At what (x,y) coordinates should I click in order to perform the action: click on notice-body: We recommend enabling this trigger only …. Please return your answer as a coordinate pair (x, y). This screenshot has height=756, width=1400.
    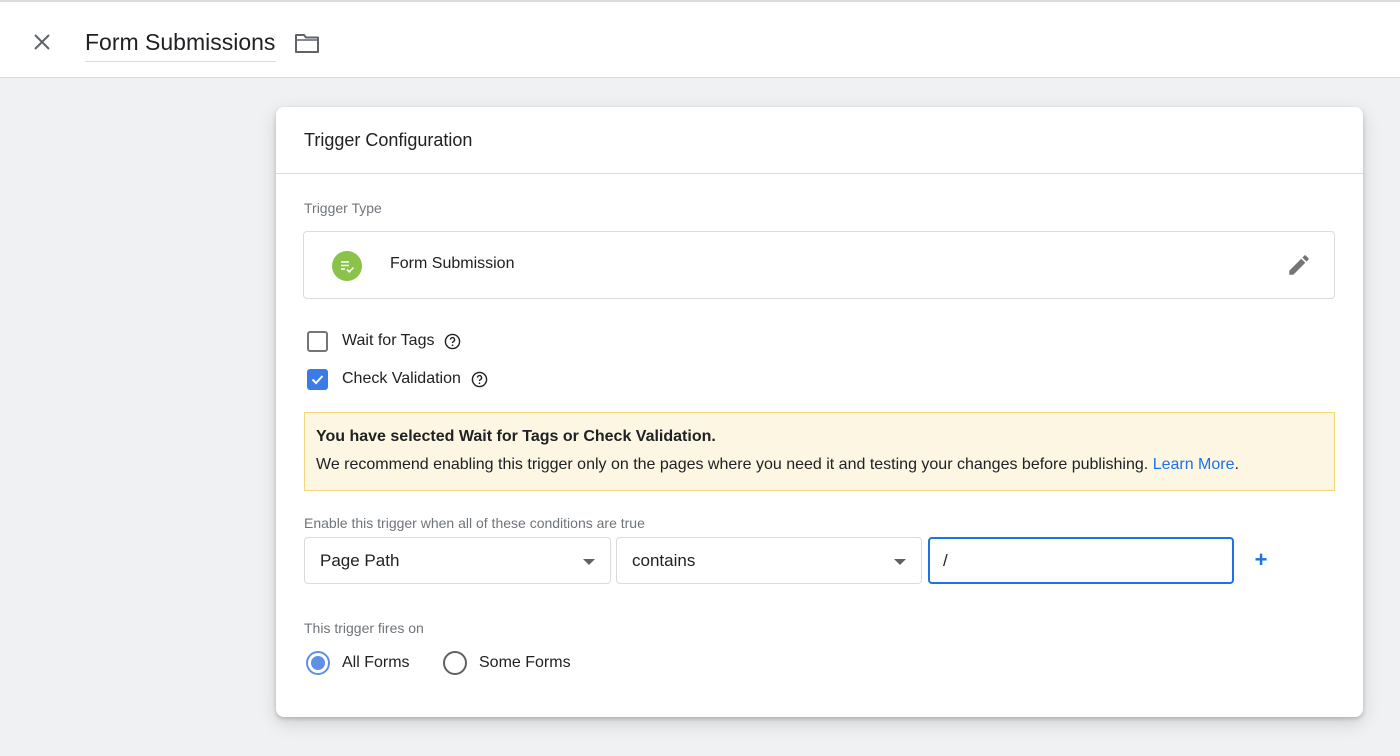
    Looking at the image, I should click on (819, 465).